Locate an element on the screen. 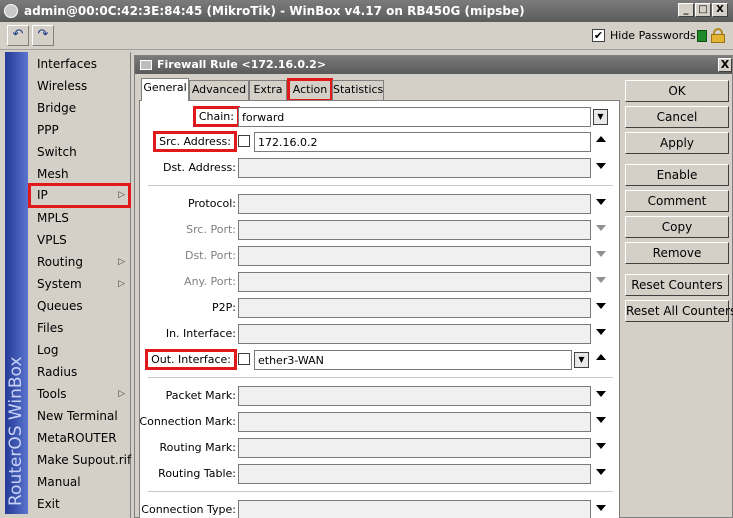  p2p-label: P2P: is located at coordinates (224, 307).